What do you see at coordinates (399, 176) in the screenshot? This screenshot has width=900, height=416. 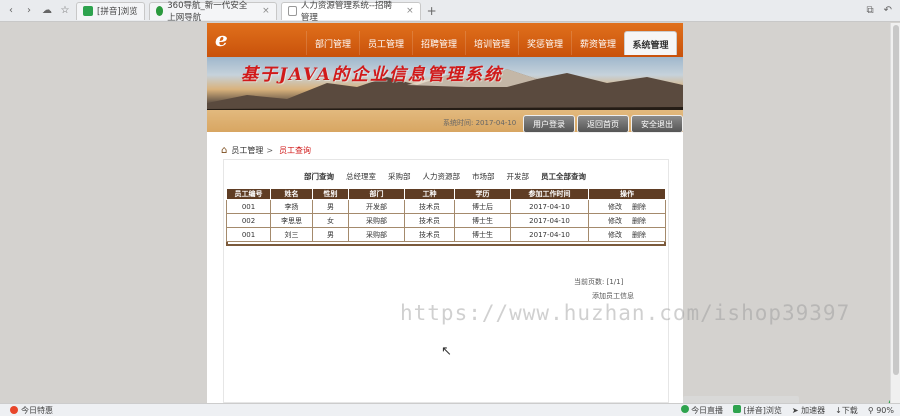 I see `dept-link: 采购部` at bounding box center [399, 176].